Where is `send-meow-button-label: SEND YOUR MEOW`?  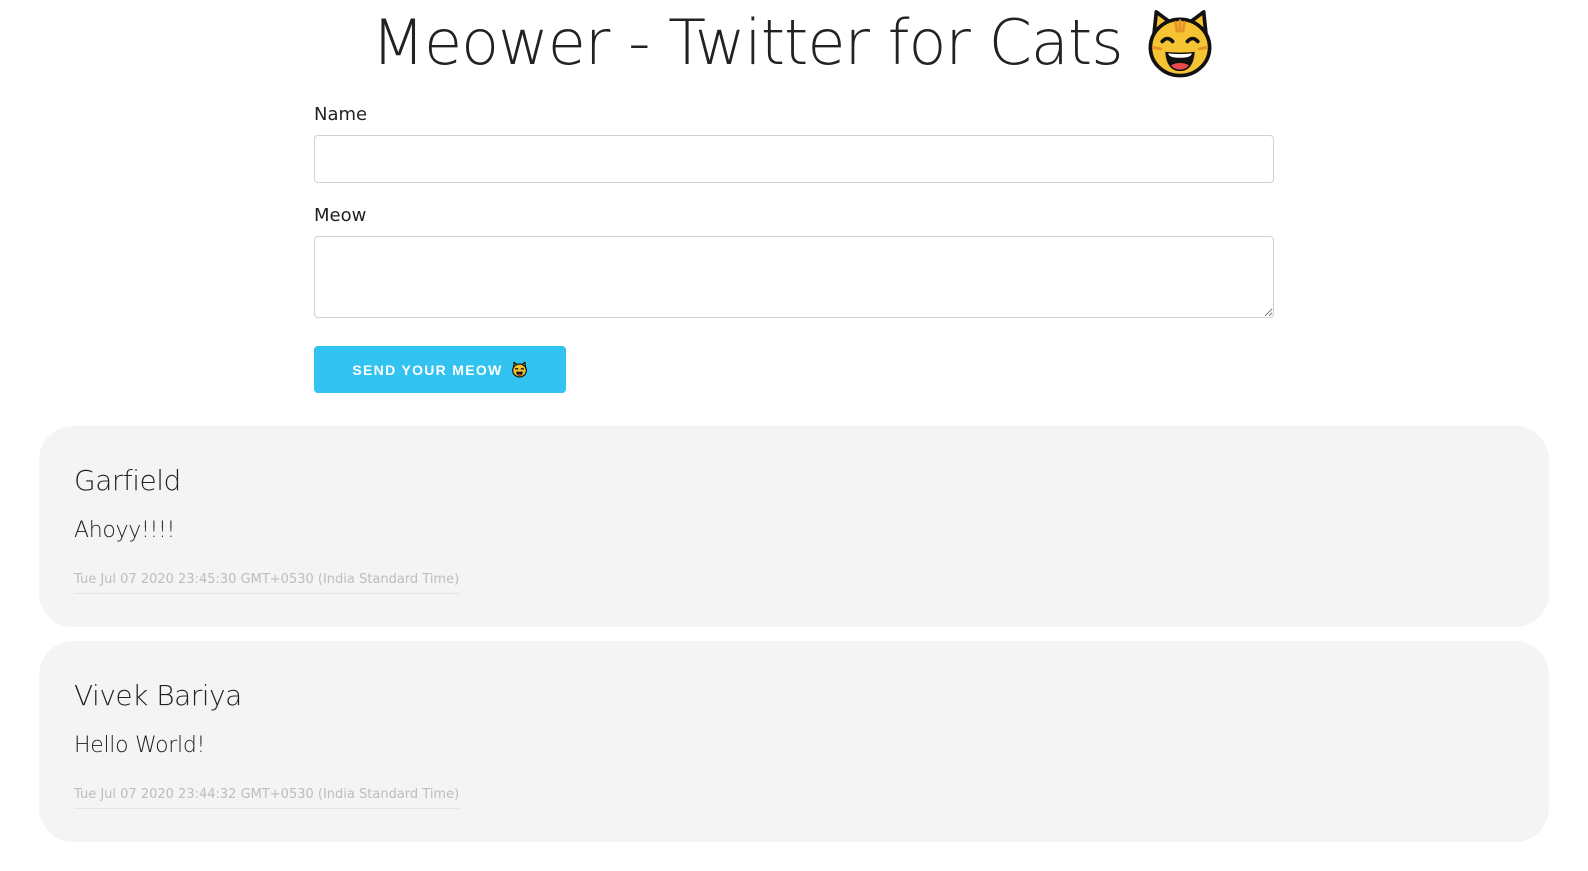 send-meow-button-label: SEND YOUR MEOW is located at coordinates (427, 369).